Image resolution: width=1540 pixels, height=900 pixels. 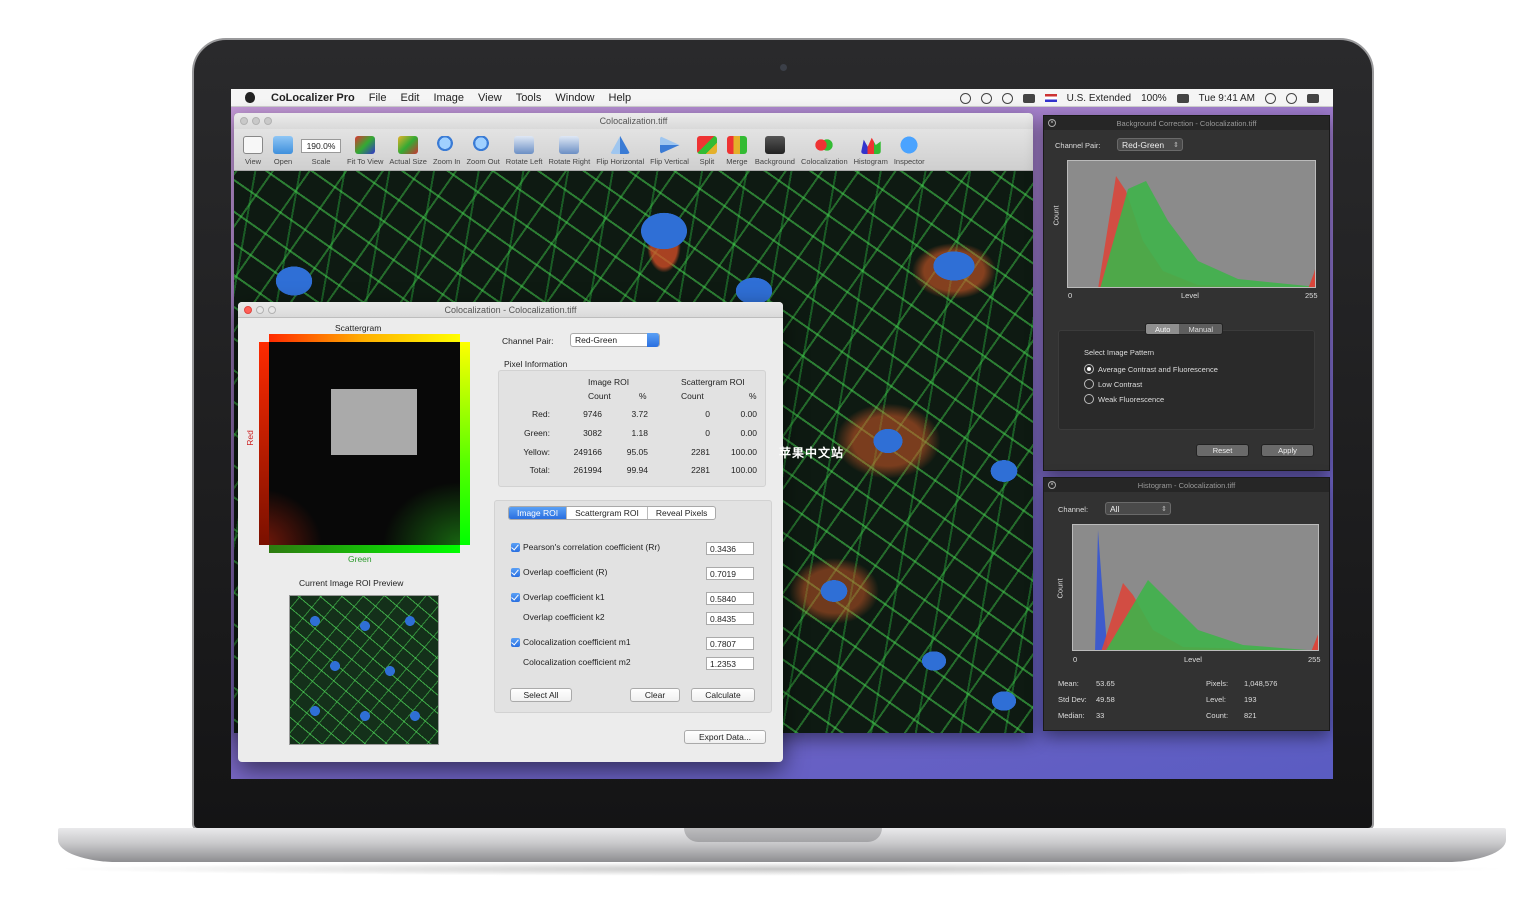 I want to click on select-all-button: Select All, so click(x=541, y=695).